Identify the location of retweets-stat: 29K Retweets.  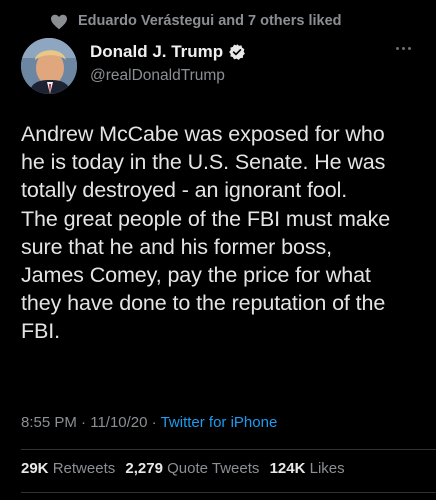
(68, 468).